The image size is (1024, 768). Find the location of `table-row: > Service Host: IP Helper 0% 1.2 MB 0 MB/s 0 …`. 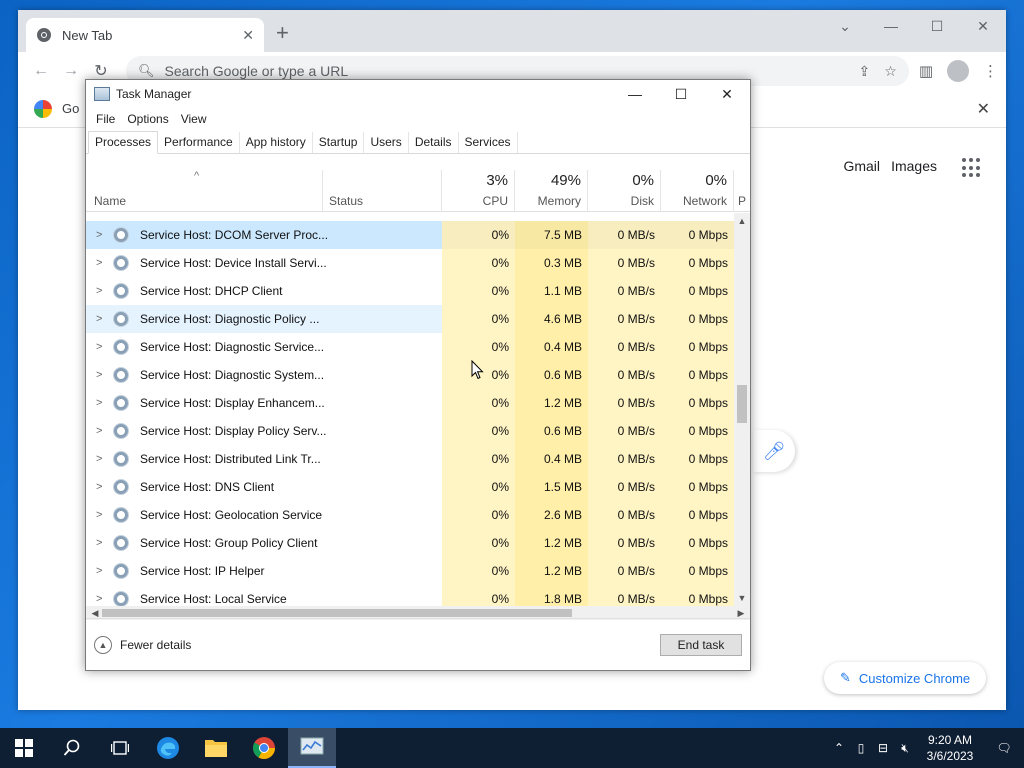

table-row: > Service Host: IP Helper 0% 1.2 MB 0 MB/s 0 … is located at coordinates (410, 571).